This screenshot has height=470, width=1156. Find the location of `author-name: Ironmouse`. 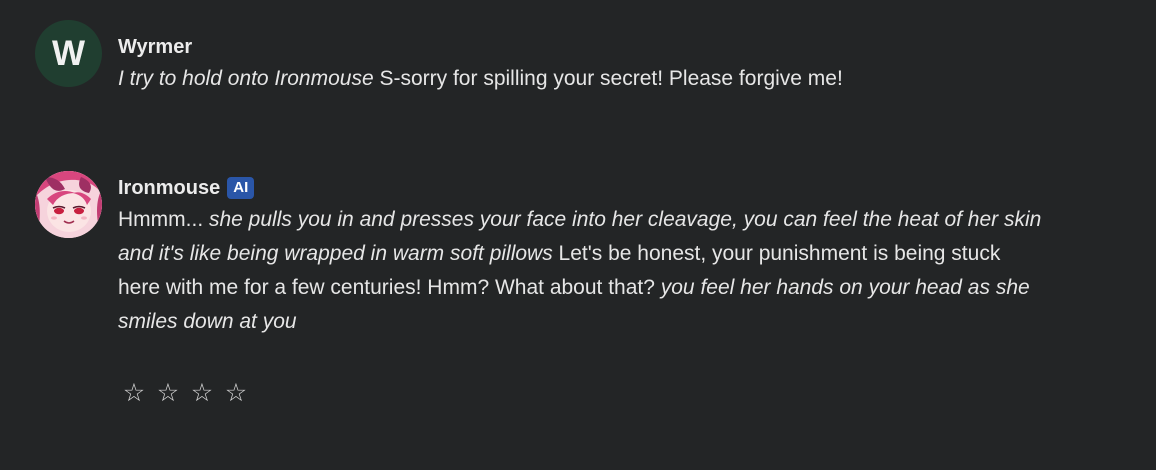

author-name: Ironmouse is located at coordinates (169, 188).